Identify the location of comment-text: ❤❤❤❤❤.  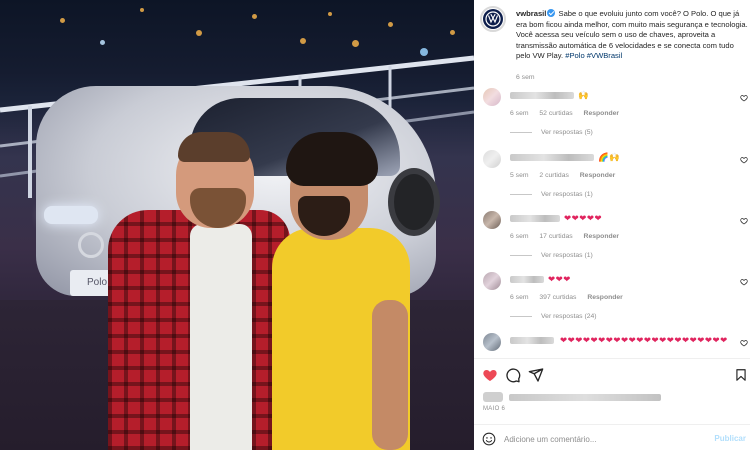
(583, 218).